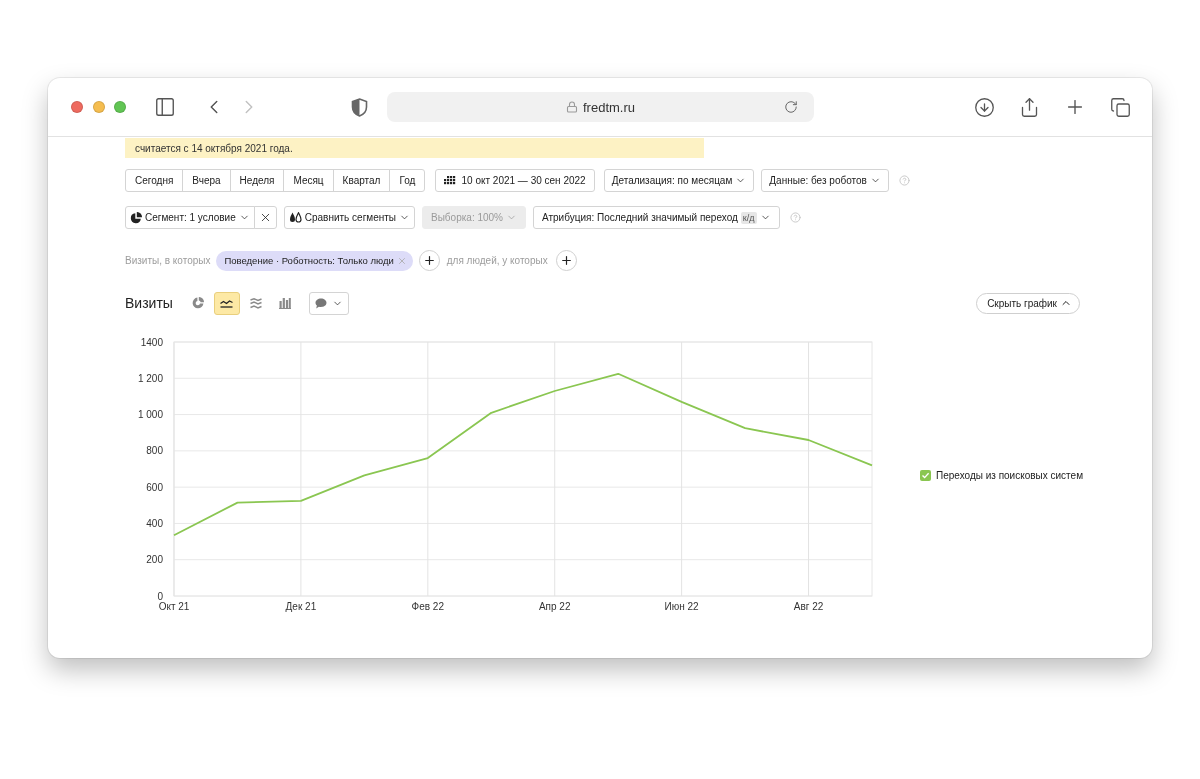 The image size is (1200, 779). What do you see at coordinates (301, 606) in the screenshot?
I see `x-axis-label: Дек 21` at bounding box center [301, 606].